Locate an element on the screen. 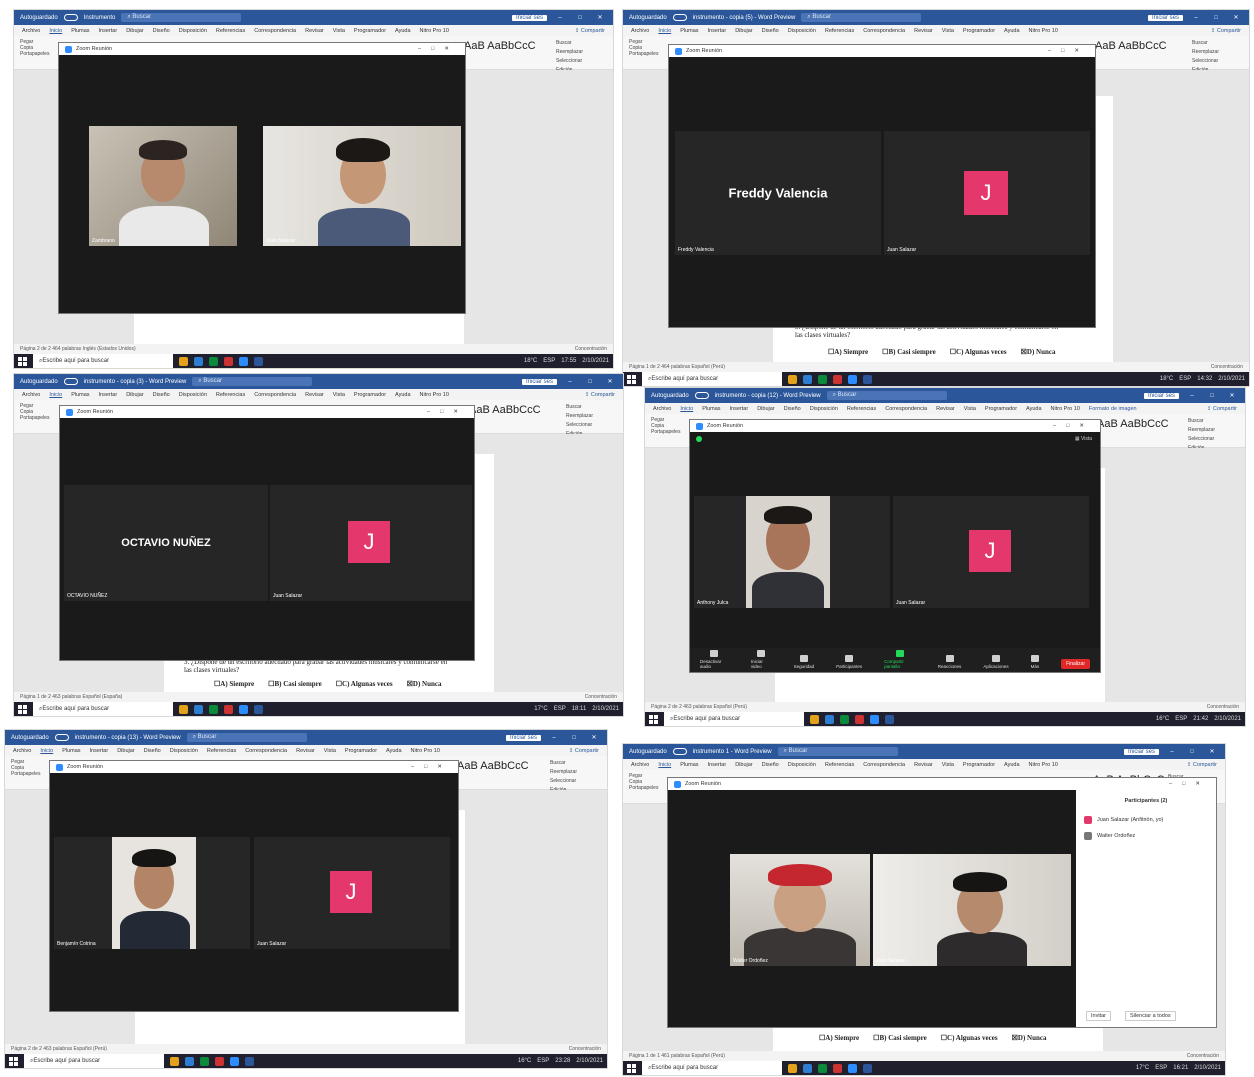 This screenshot has height=1077, width=1254. apps-button: Aplicaciones is located at coordinates (996, 662).